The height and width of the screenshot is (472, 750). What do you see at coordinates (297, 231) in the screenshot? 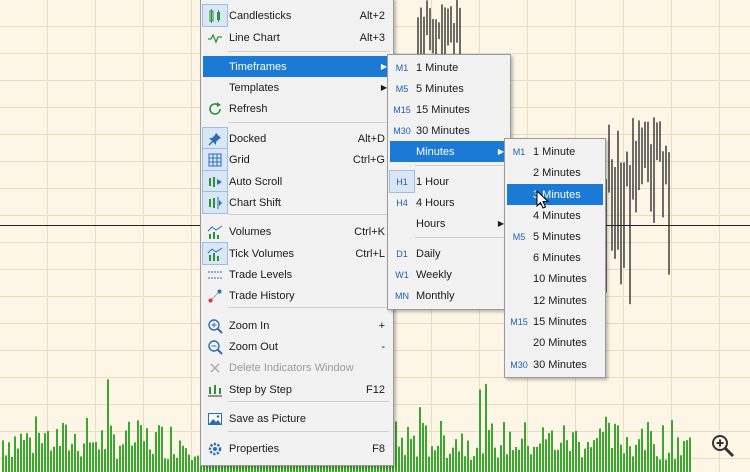
I see `menu-item-volumes: Volumes Ctrl+K` at bounding box center [297, 231].